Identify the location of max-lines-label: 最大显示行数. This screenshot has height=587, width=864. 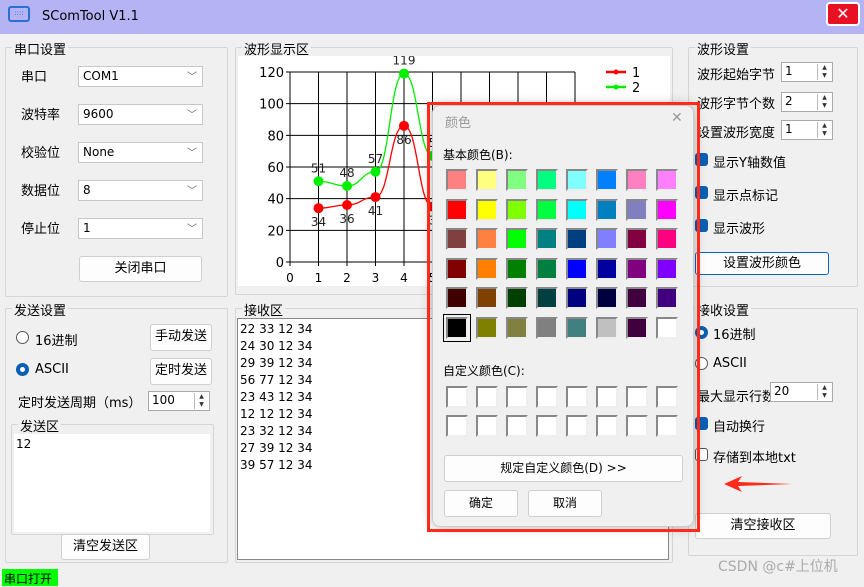
(736, 397).